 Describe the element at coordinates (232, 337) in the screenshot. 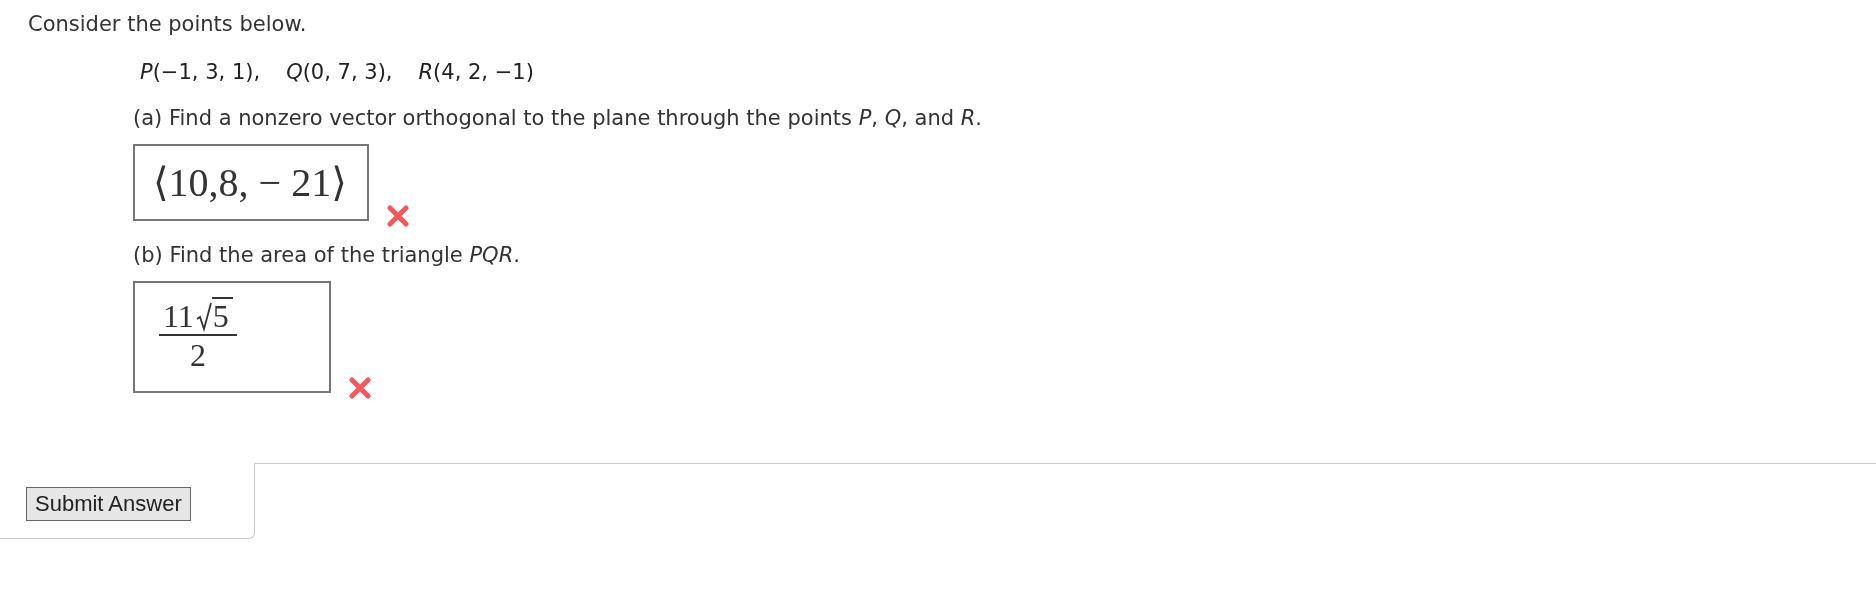

I see `answer-box: 11 5 2` at that location.